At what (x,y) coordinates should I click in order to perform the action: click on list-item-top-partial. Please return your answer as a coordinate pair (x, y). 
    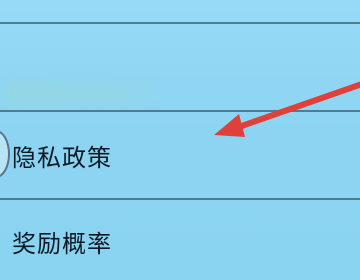
    Looking at the image, I should click on (180, 11).